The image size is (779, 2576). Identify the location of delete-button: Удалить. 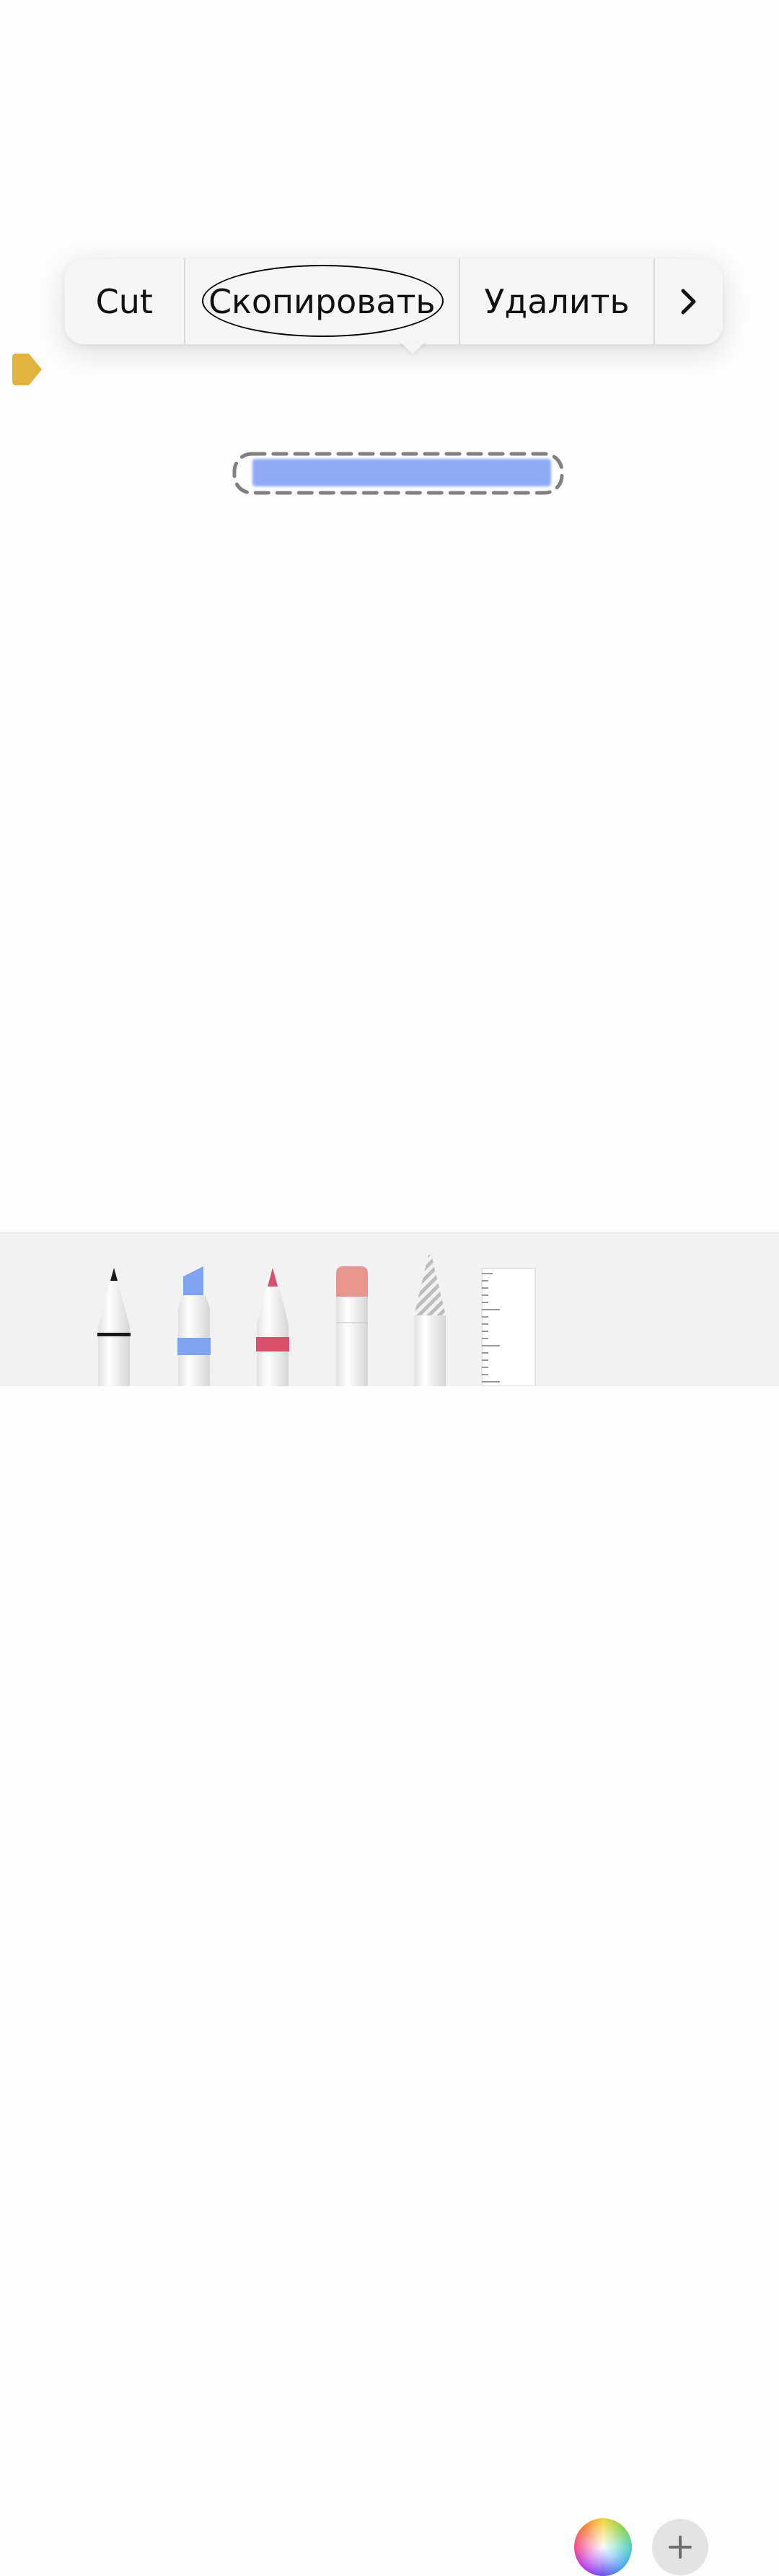
(557, 301).